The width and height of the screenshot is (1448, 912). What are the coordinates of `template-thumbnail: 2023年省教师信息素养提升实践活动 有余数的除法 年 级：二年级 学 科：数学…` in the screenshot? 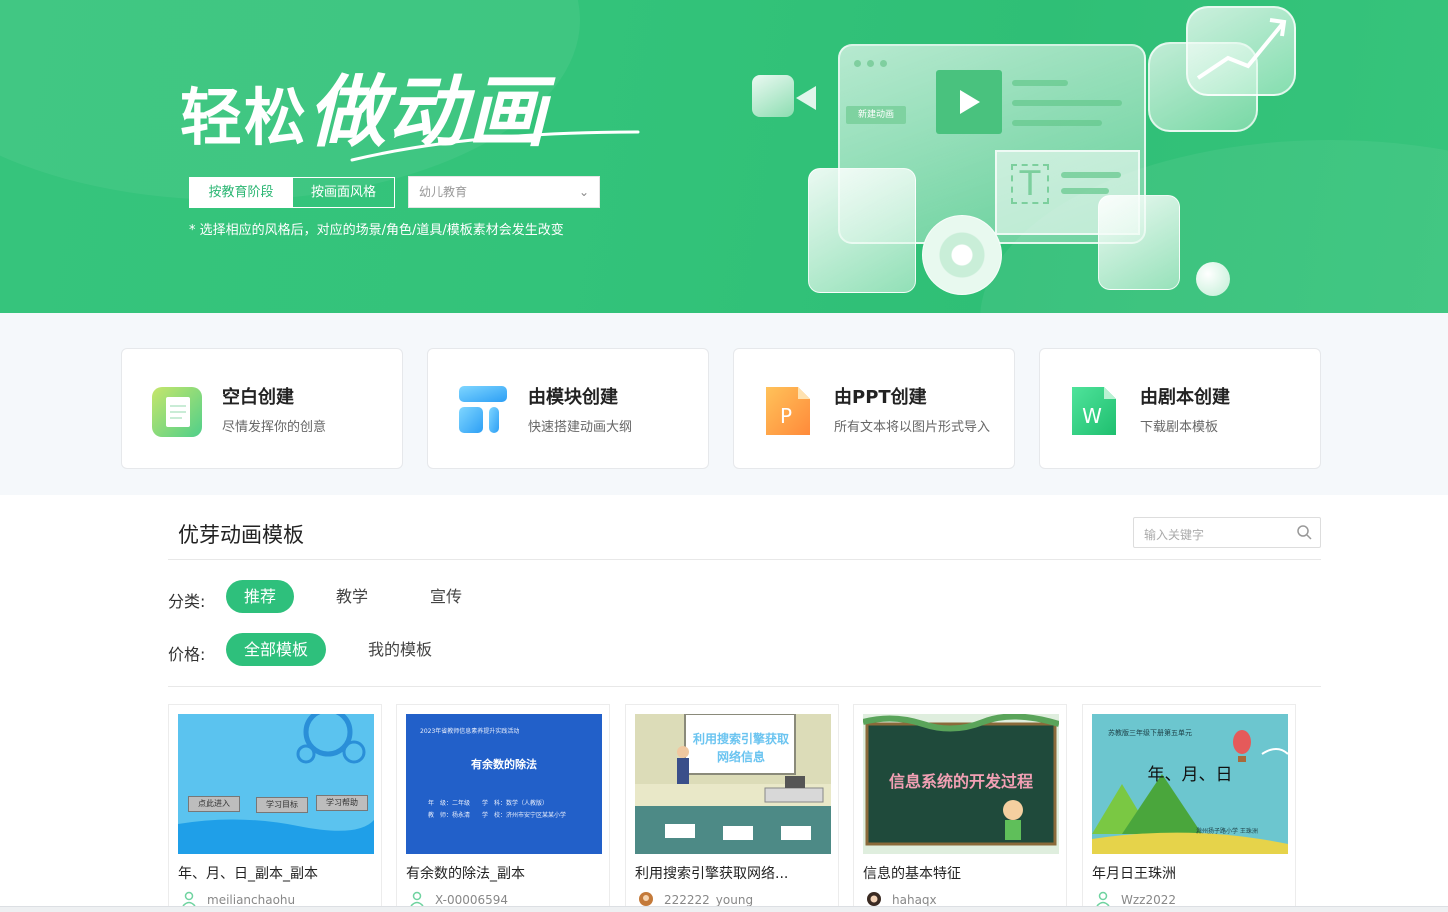 It's located at (504, 784).